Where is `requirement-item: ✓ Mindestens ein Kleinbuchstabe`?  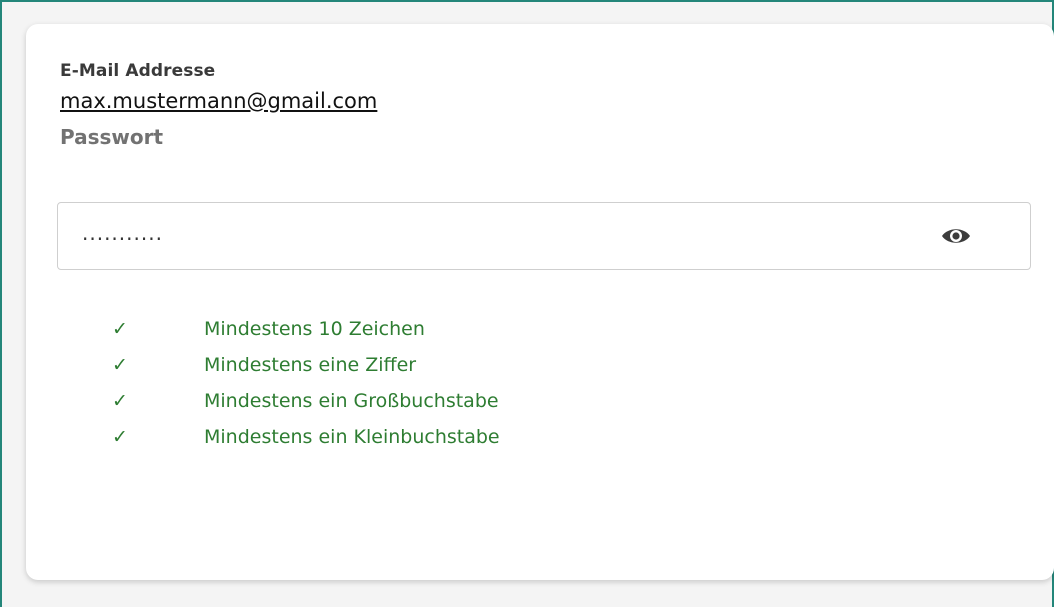 requirement-item: ✓ Mindestens ein Kleinbuchstabe is located at coordinates (352, 440).